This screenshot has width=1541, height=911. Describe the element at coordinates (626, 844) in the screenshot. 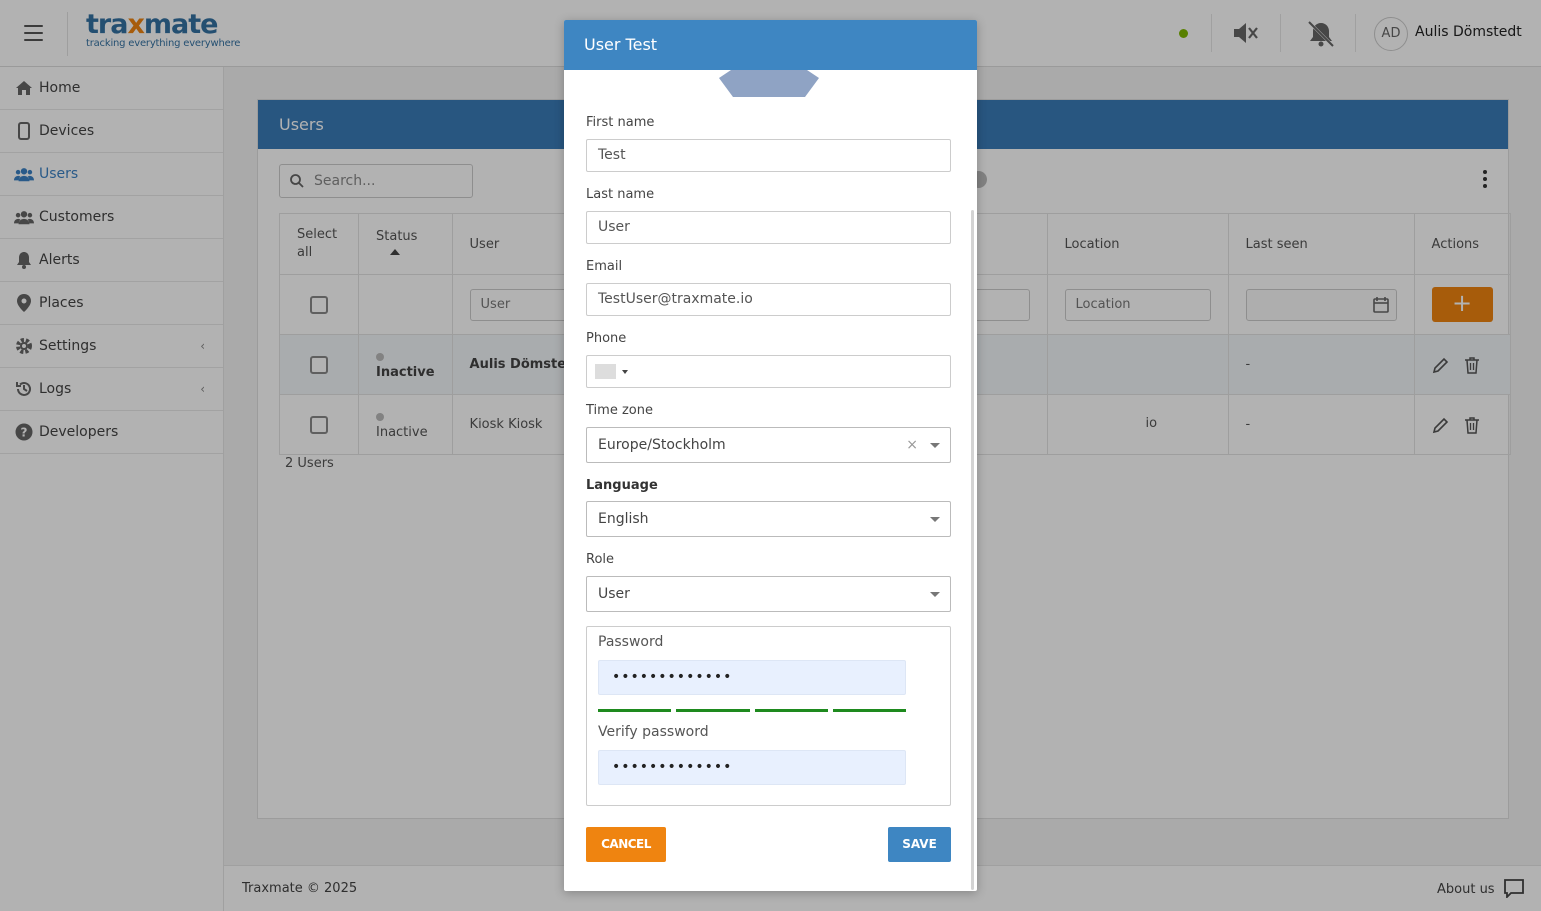

I see `cancel-button: CANCEL` at that location.